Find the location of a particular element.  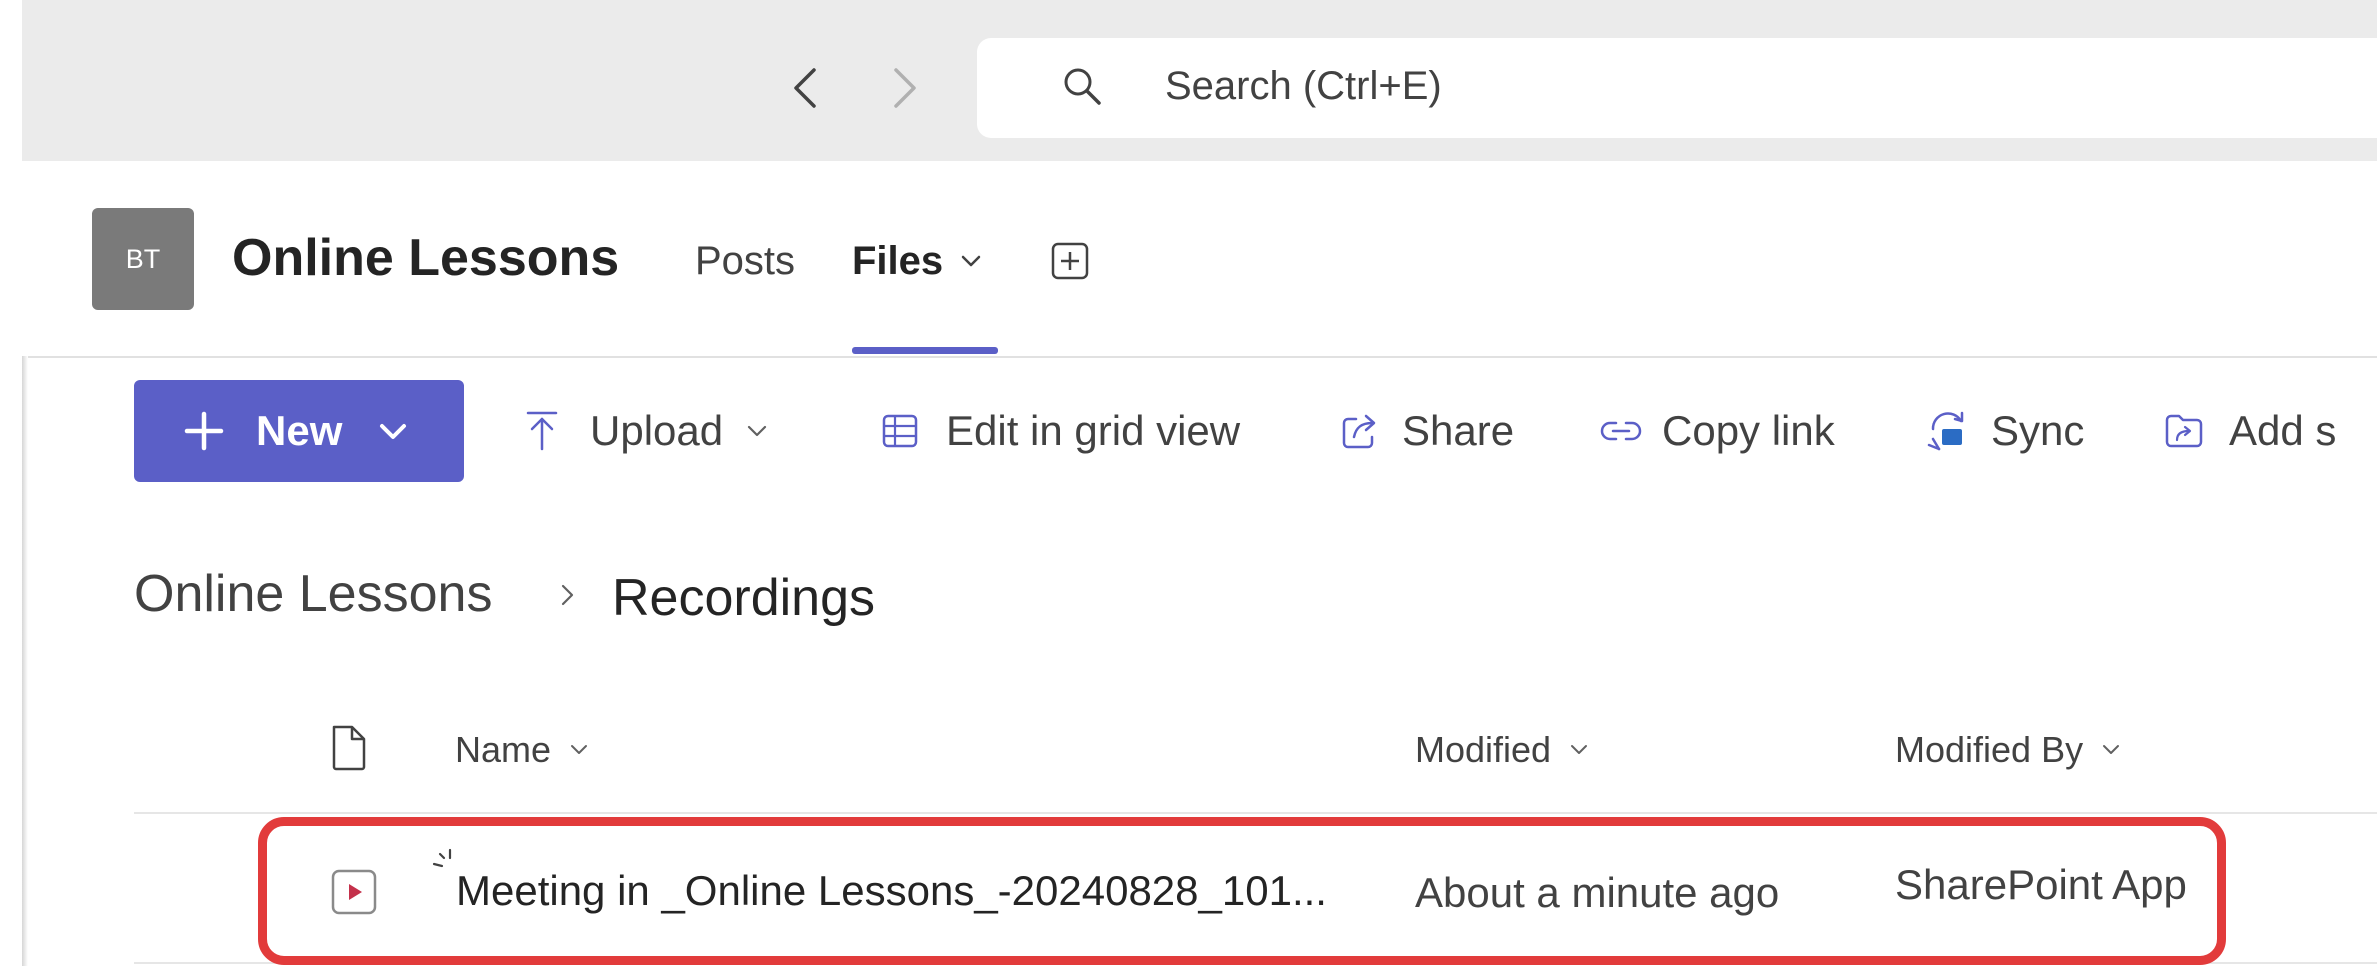

team-avatar: BT is located at coordinates (143, 259).